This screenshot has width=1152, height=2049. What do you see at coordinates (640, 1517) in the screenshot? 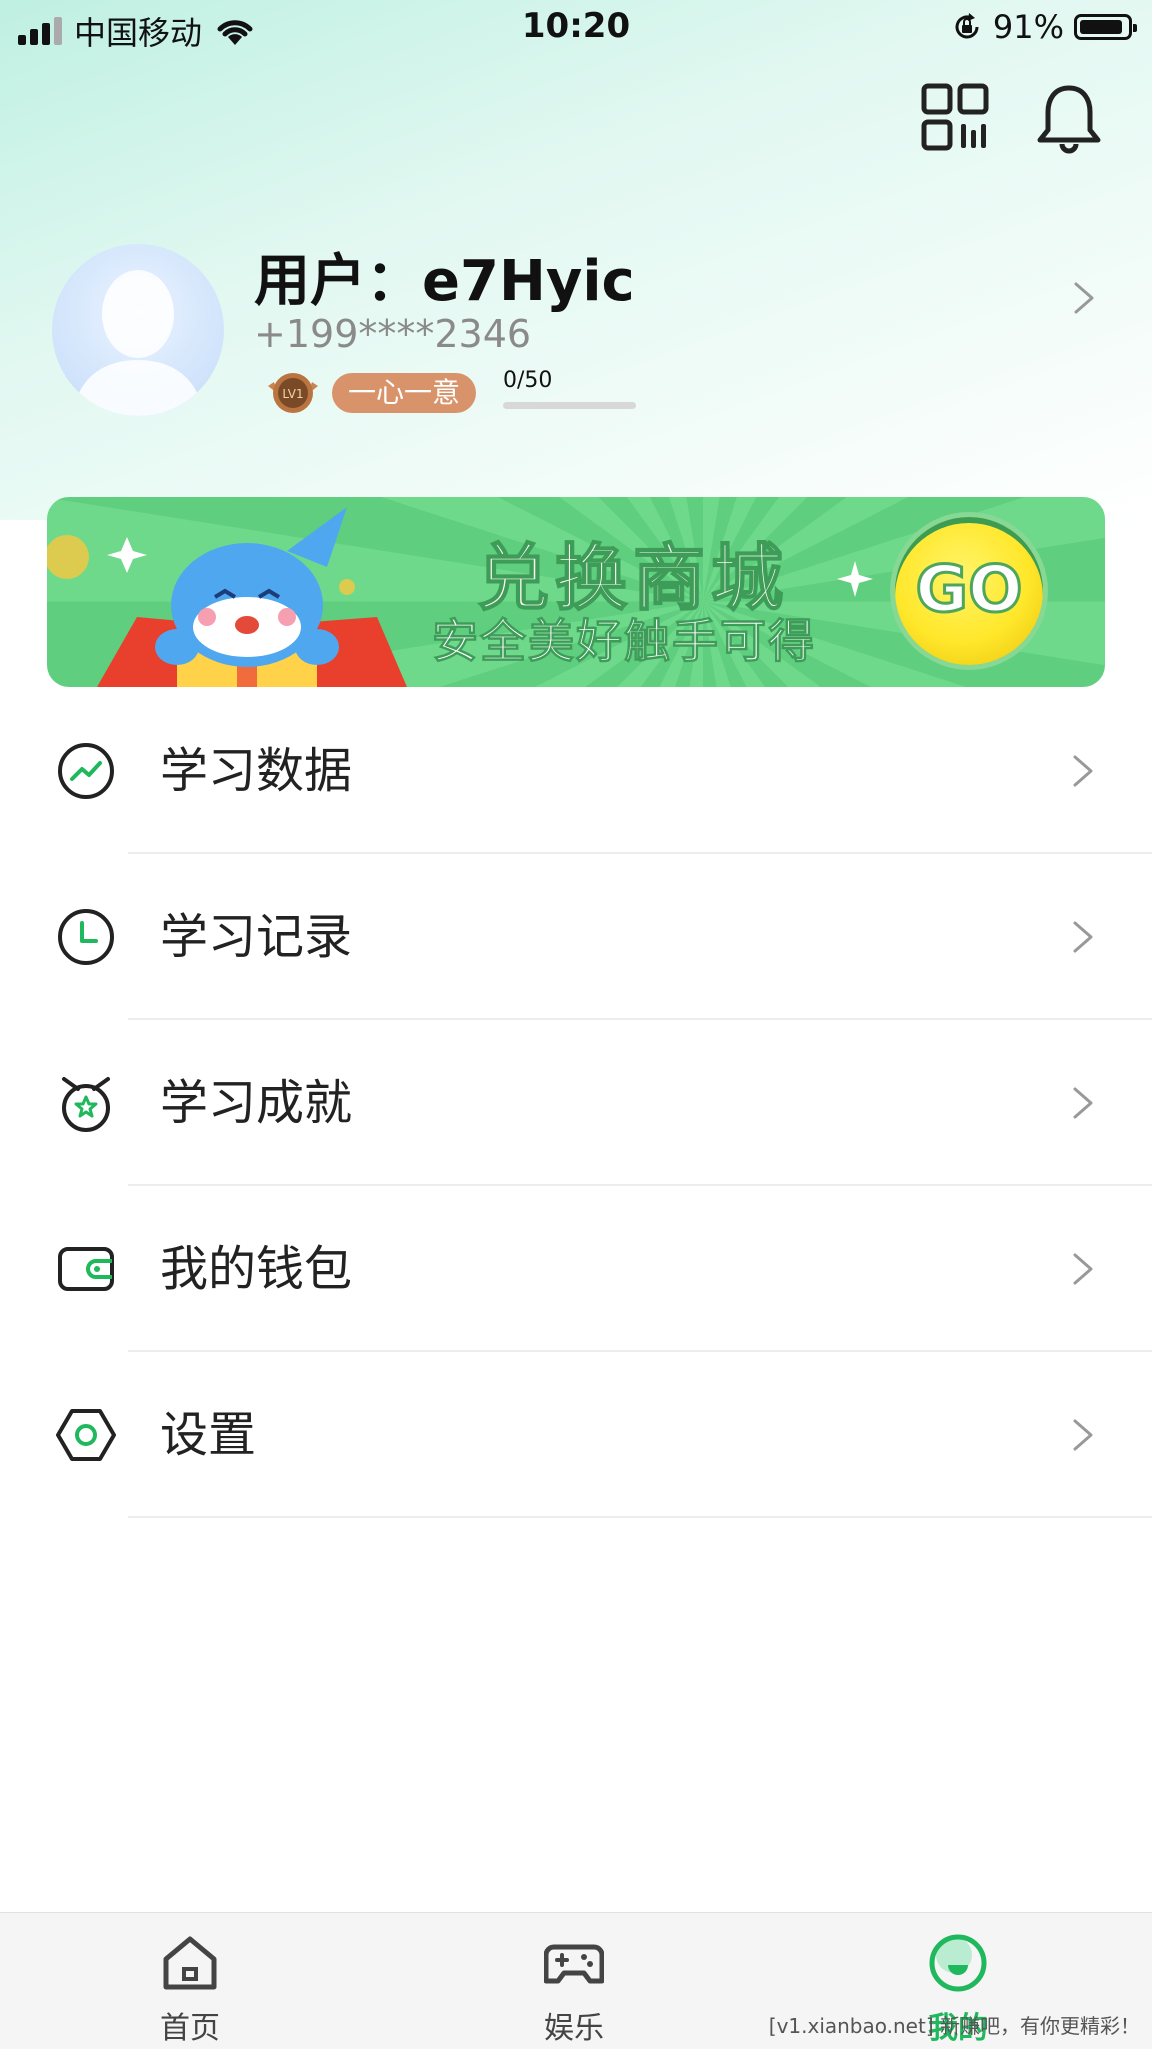
I see `divider` at bounding box center [640, 1517].